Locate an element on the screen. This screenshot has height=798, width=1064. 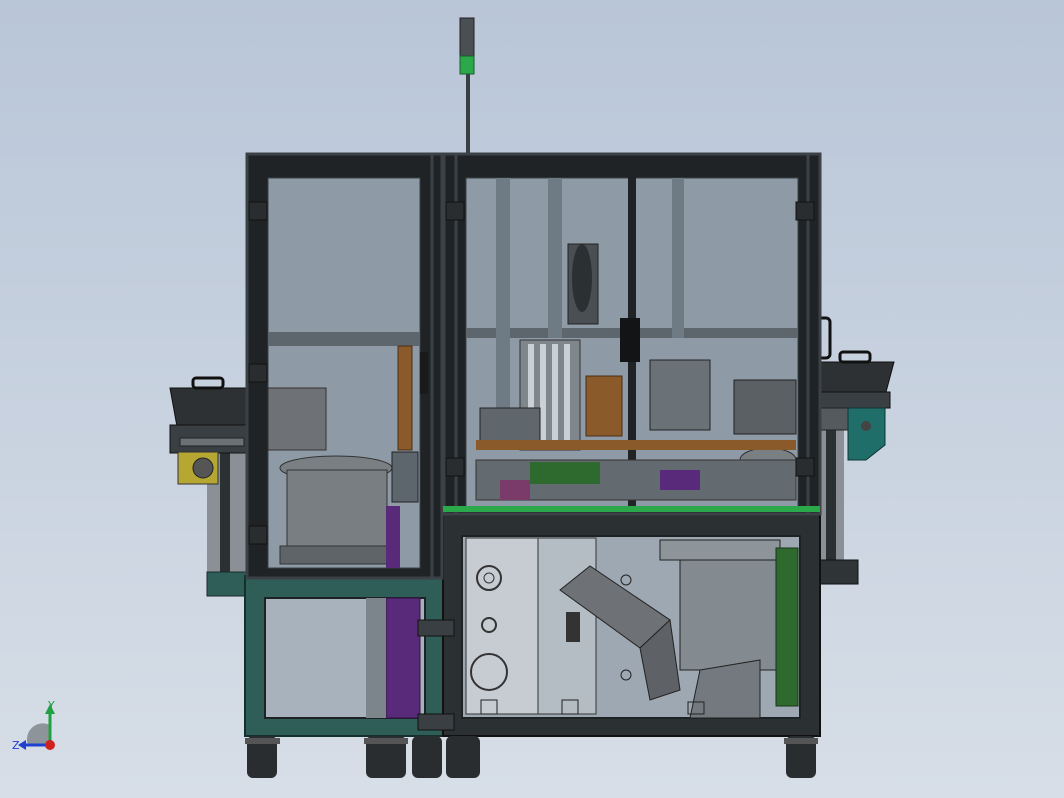
axis-y-label: Y is located at coordinates (51, 705).